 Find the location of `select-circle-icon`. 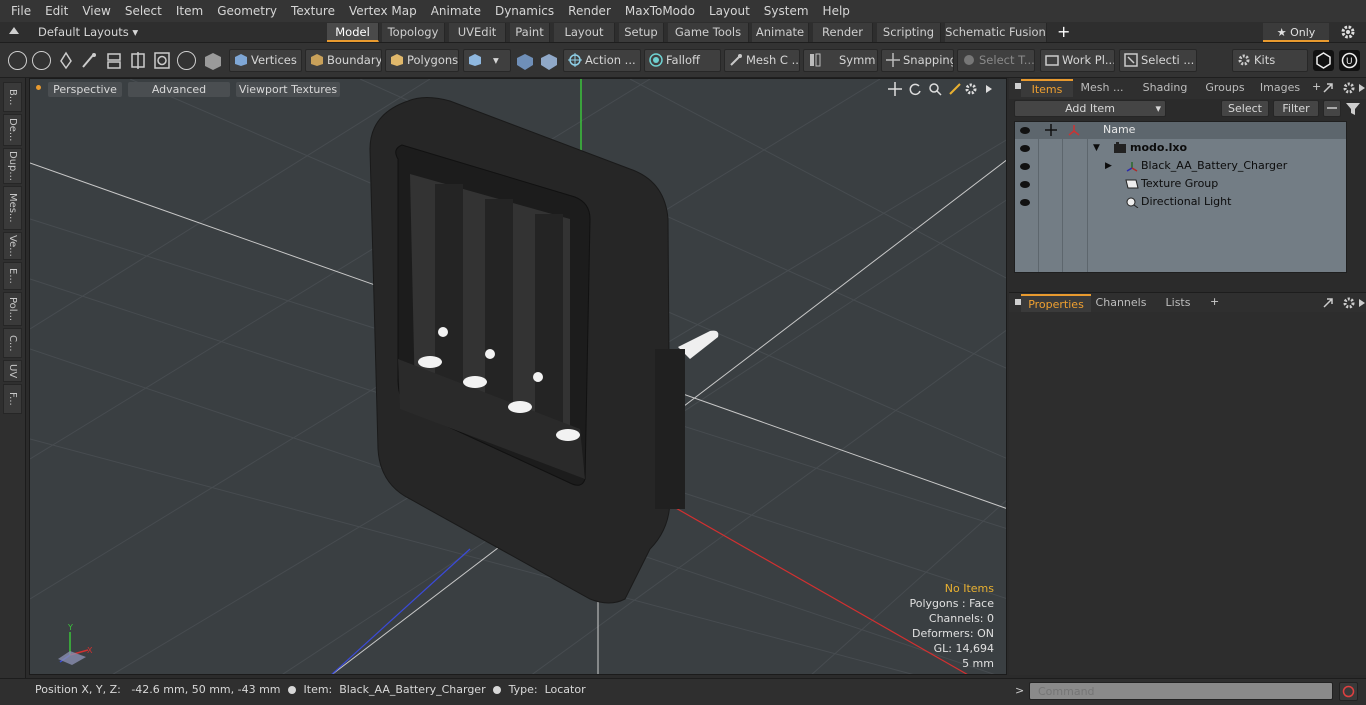

select-circle-icon is located at coordinates (17, 60).